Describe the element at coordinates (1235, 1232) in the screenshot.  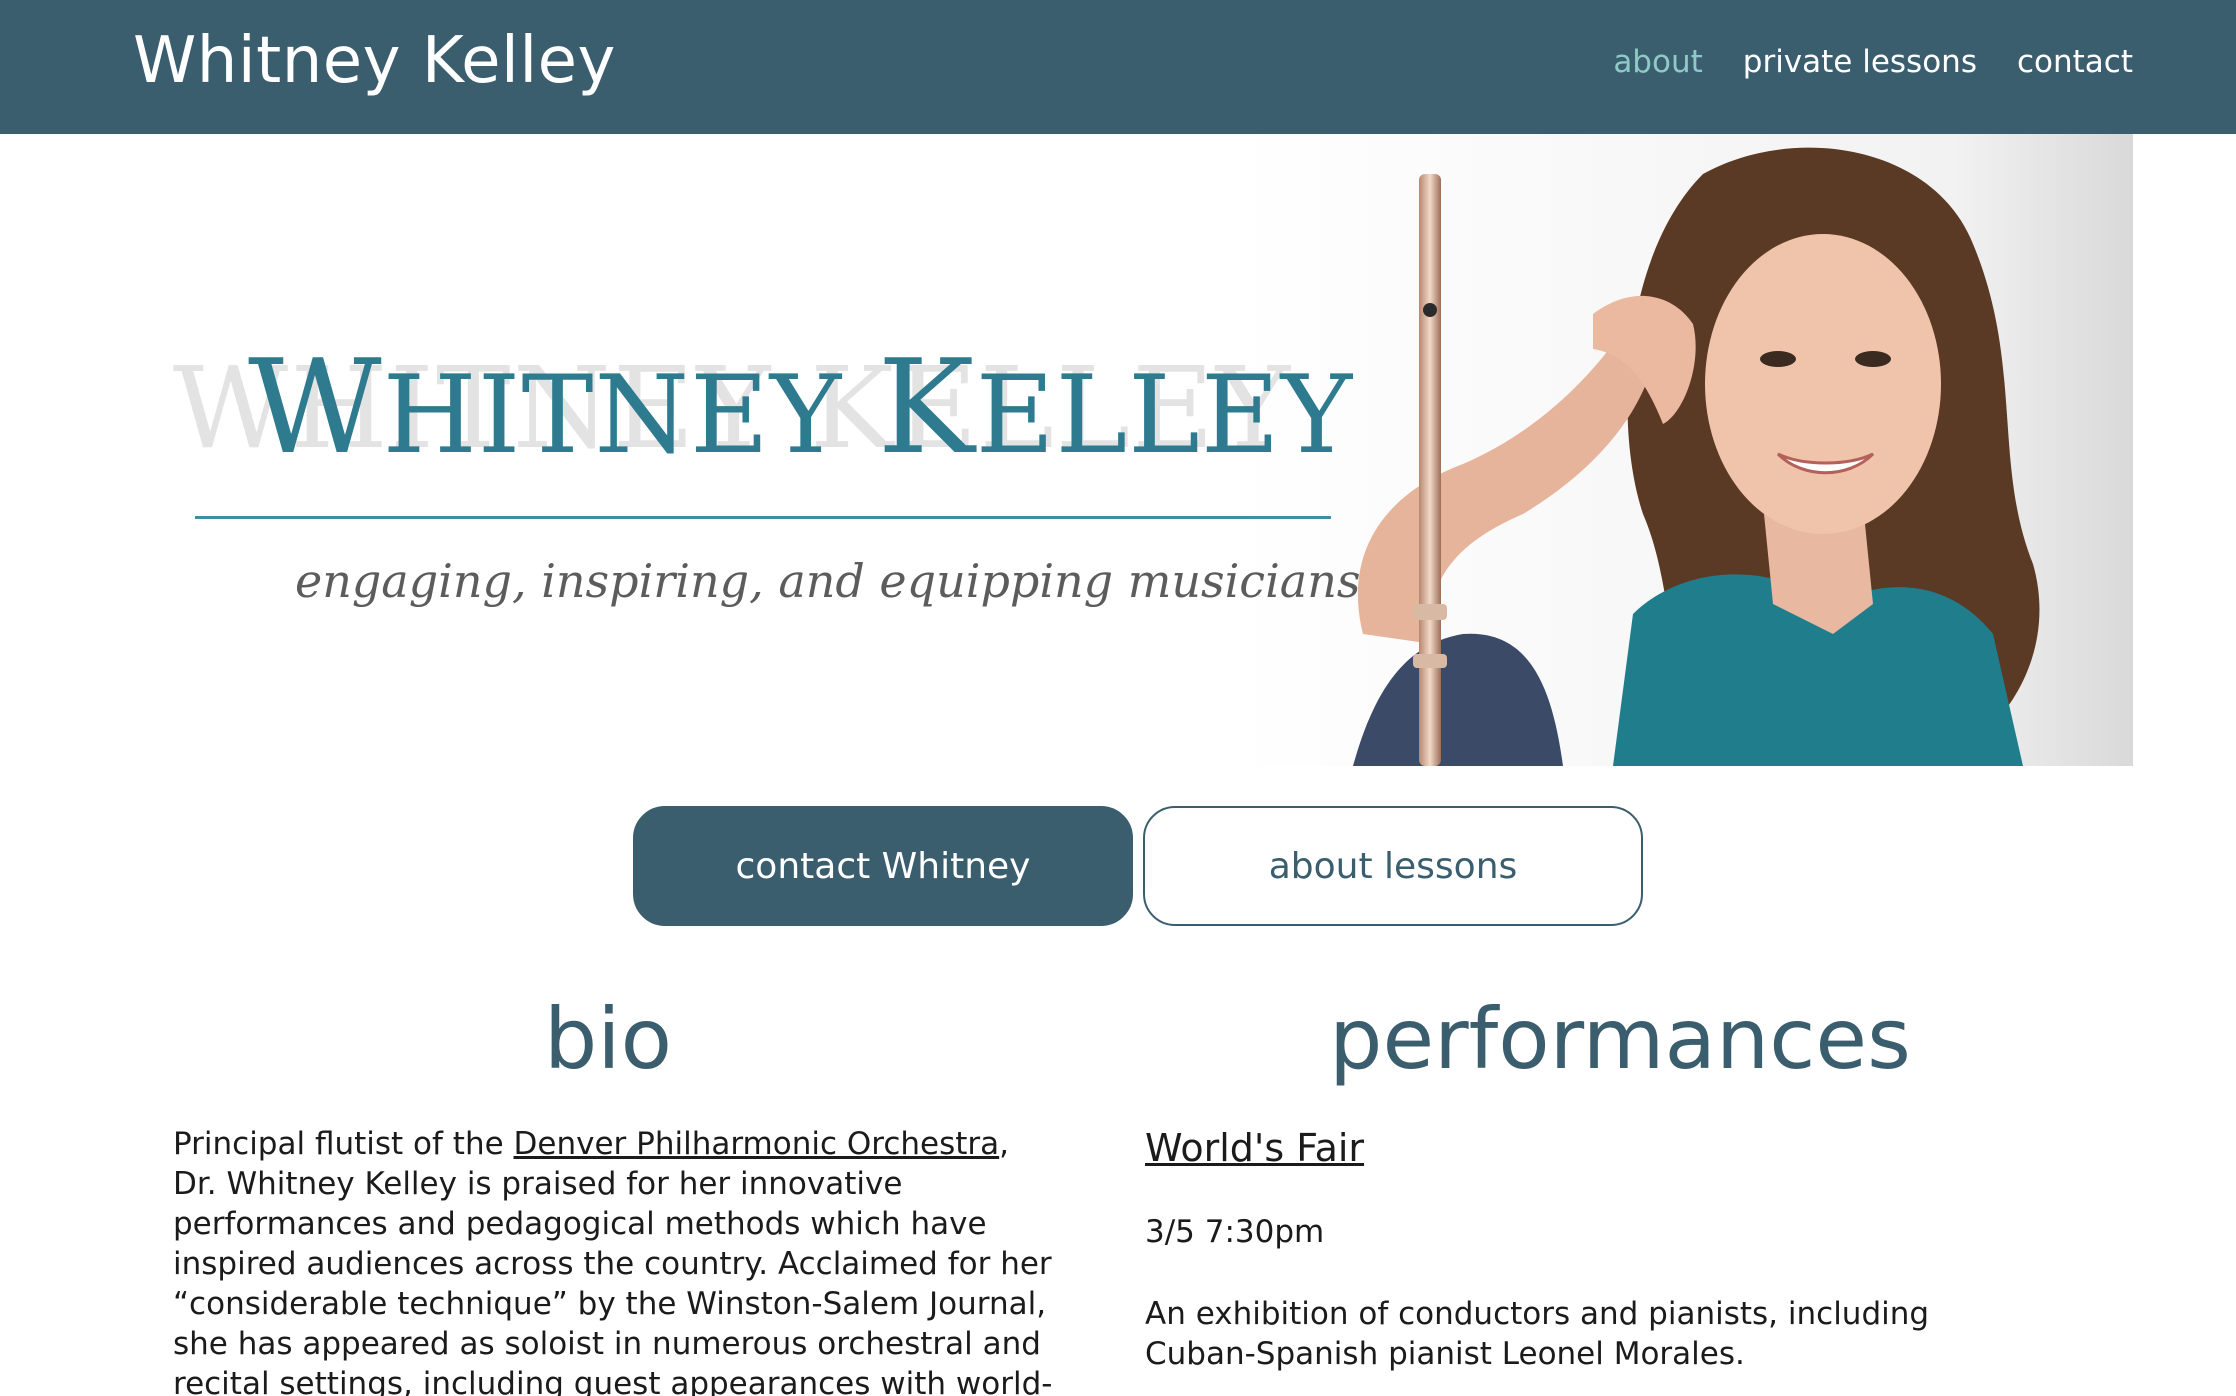
I see `event-date: 3/5 7:30pm` at that location.